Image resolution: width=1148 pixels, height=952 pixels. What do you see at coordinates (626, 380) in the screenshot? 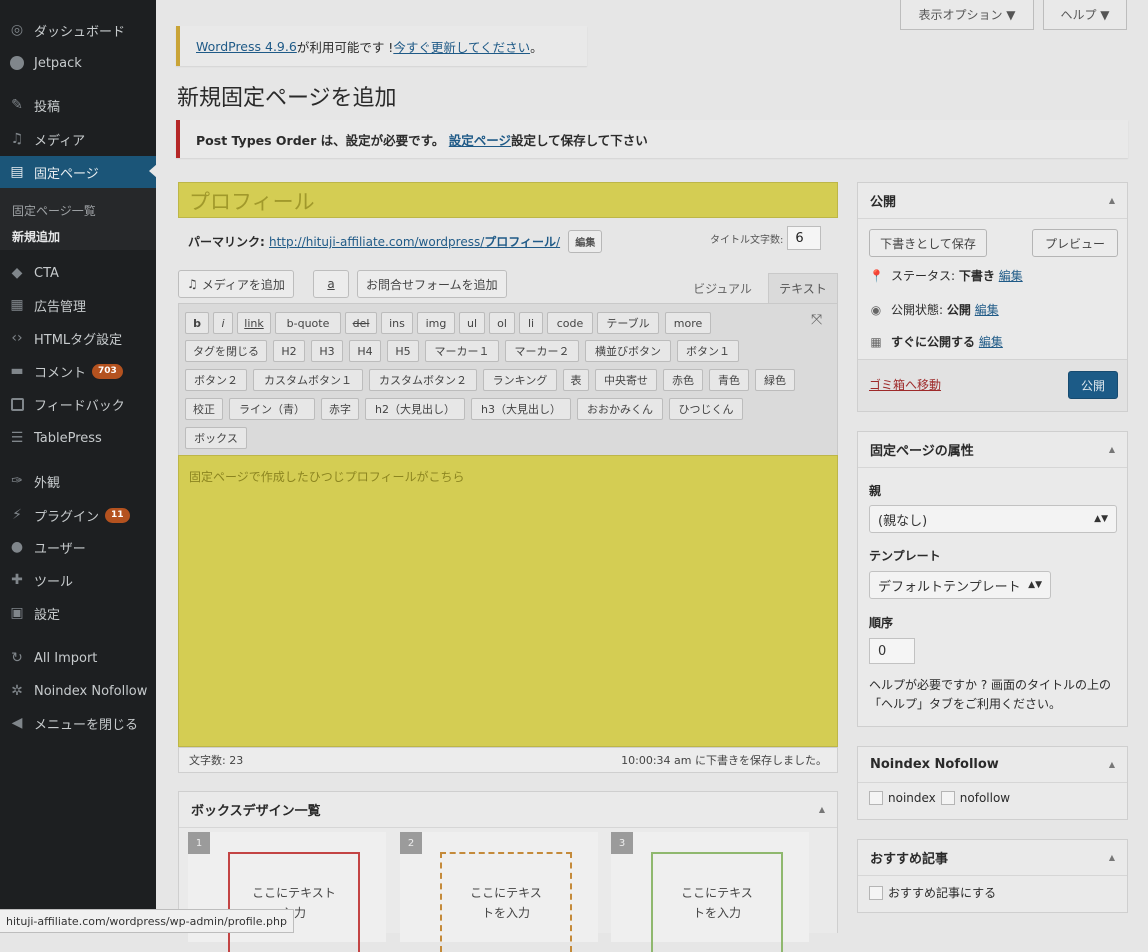
I see `qt-center: 中央寄せ` at bounding box center [626, 380].